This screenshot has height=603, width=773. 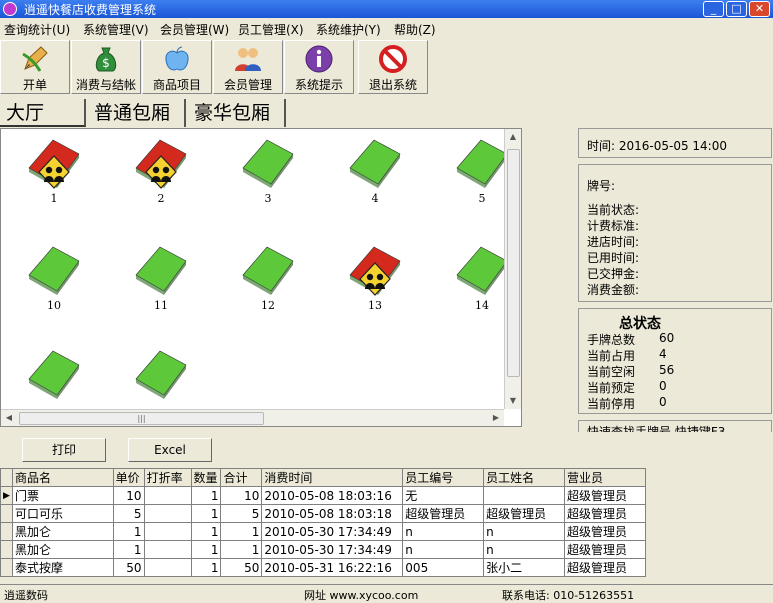 I want to click on minimize-icon: _, so click(x=713, y=9).